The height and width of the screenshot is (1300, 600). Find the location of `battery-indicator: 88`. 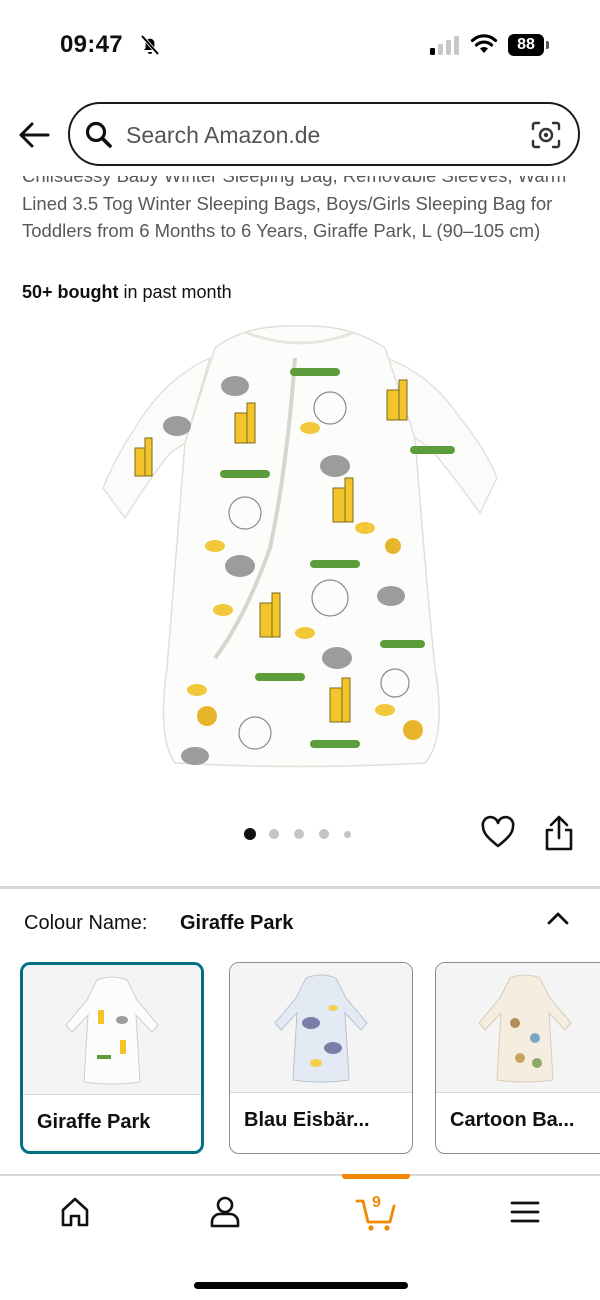

battery-indicator: 88 is located at coordinates (529, 45).